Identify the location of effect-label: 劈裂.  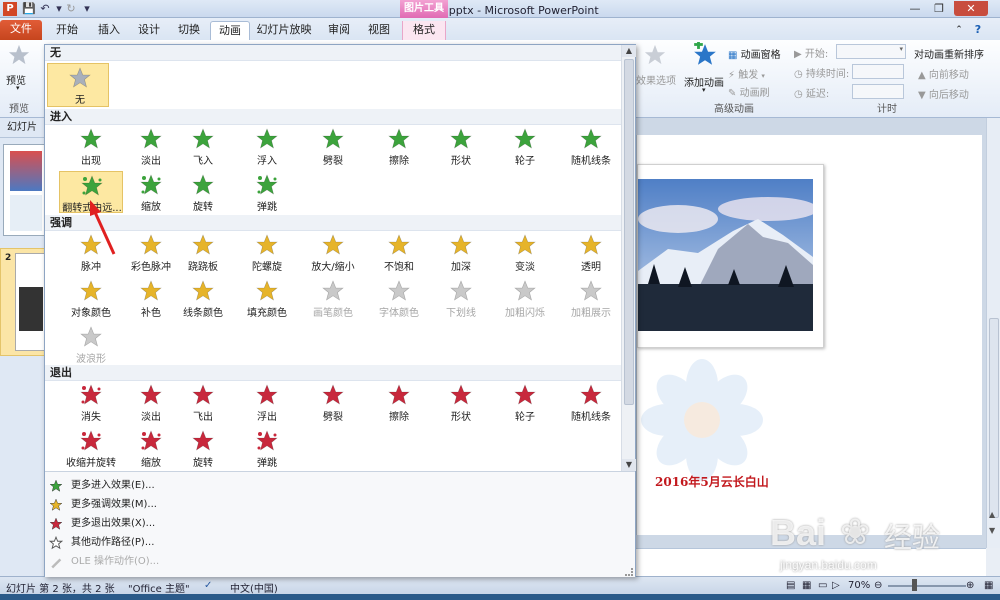
(333, 161).